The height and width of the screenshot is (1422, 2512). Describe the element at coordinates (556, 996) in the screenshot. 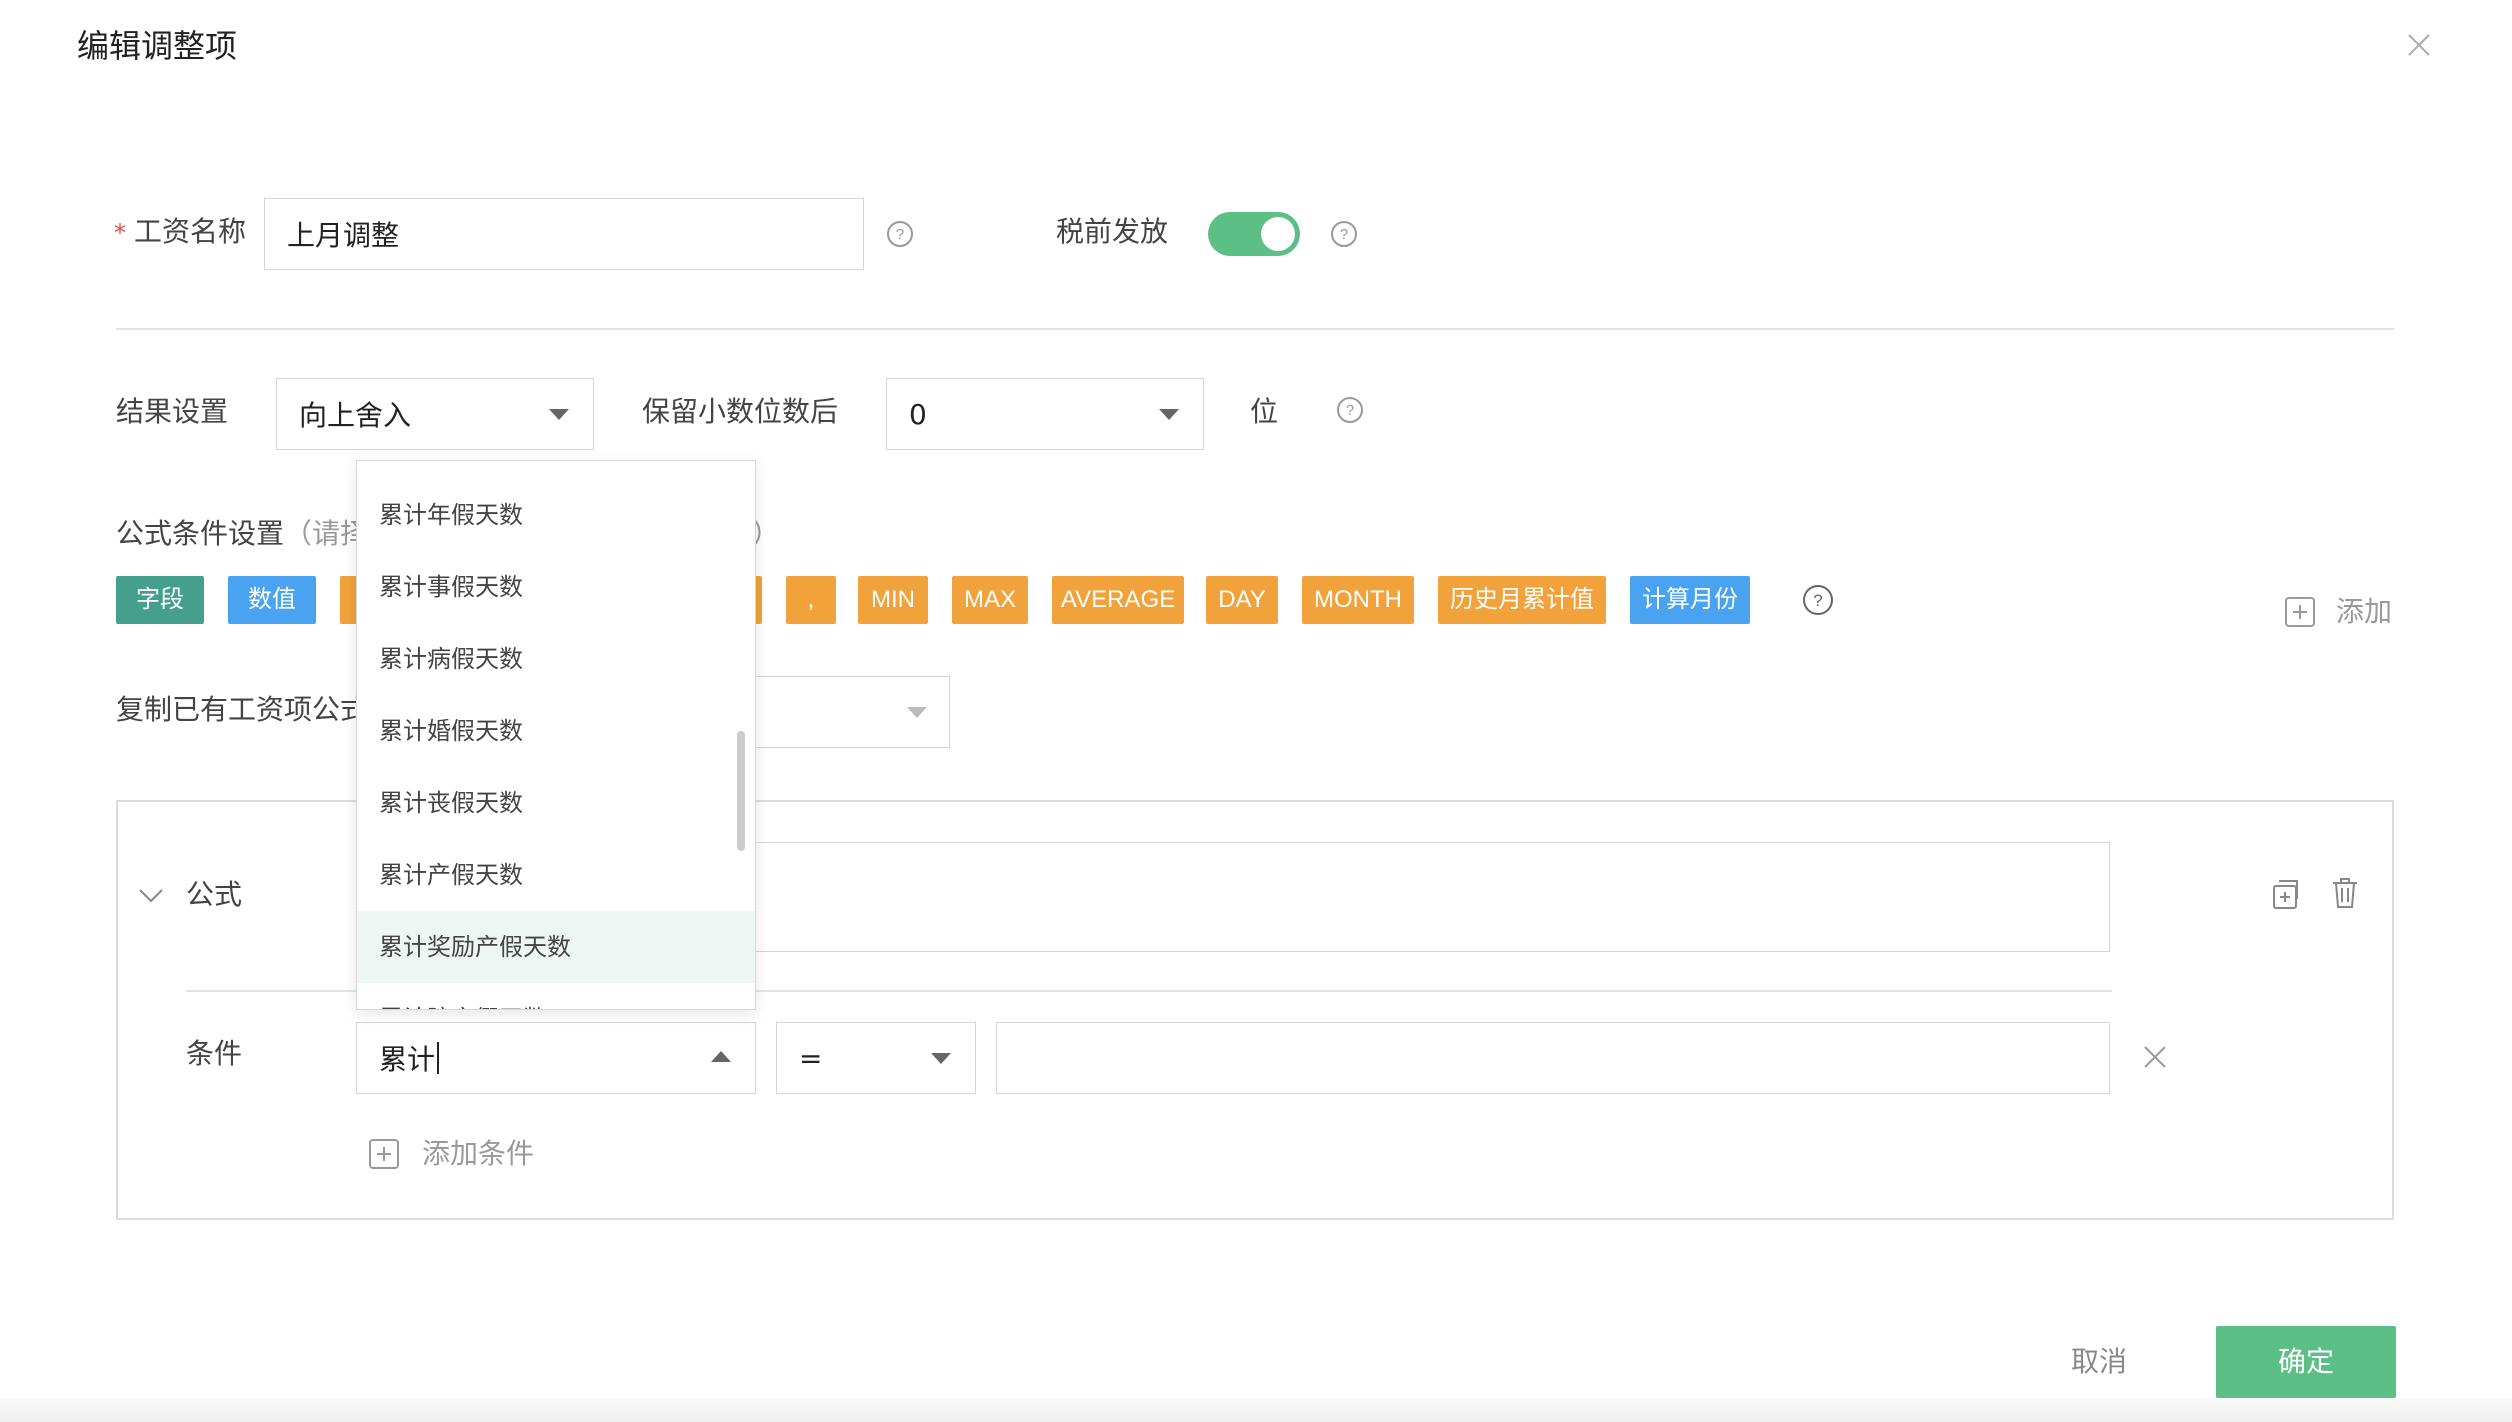

I see `dropdown-option: 累计陪产假天数` at that location.